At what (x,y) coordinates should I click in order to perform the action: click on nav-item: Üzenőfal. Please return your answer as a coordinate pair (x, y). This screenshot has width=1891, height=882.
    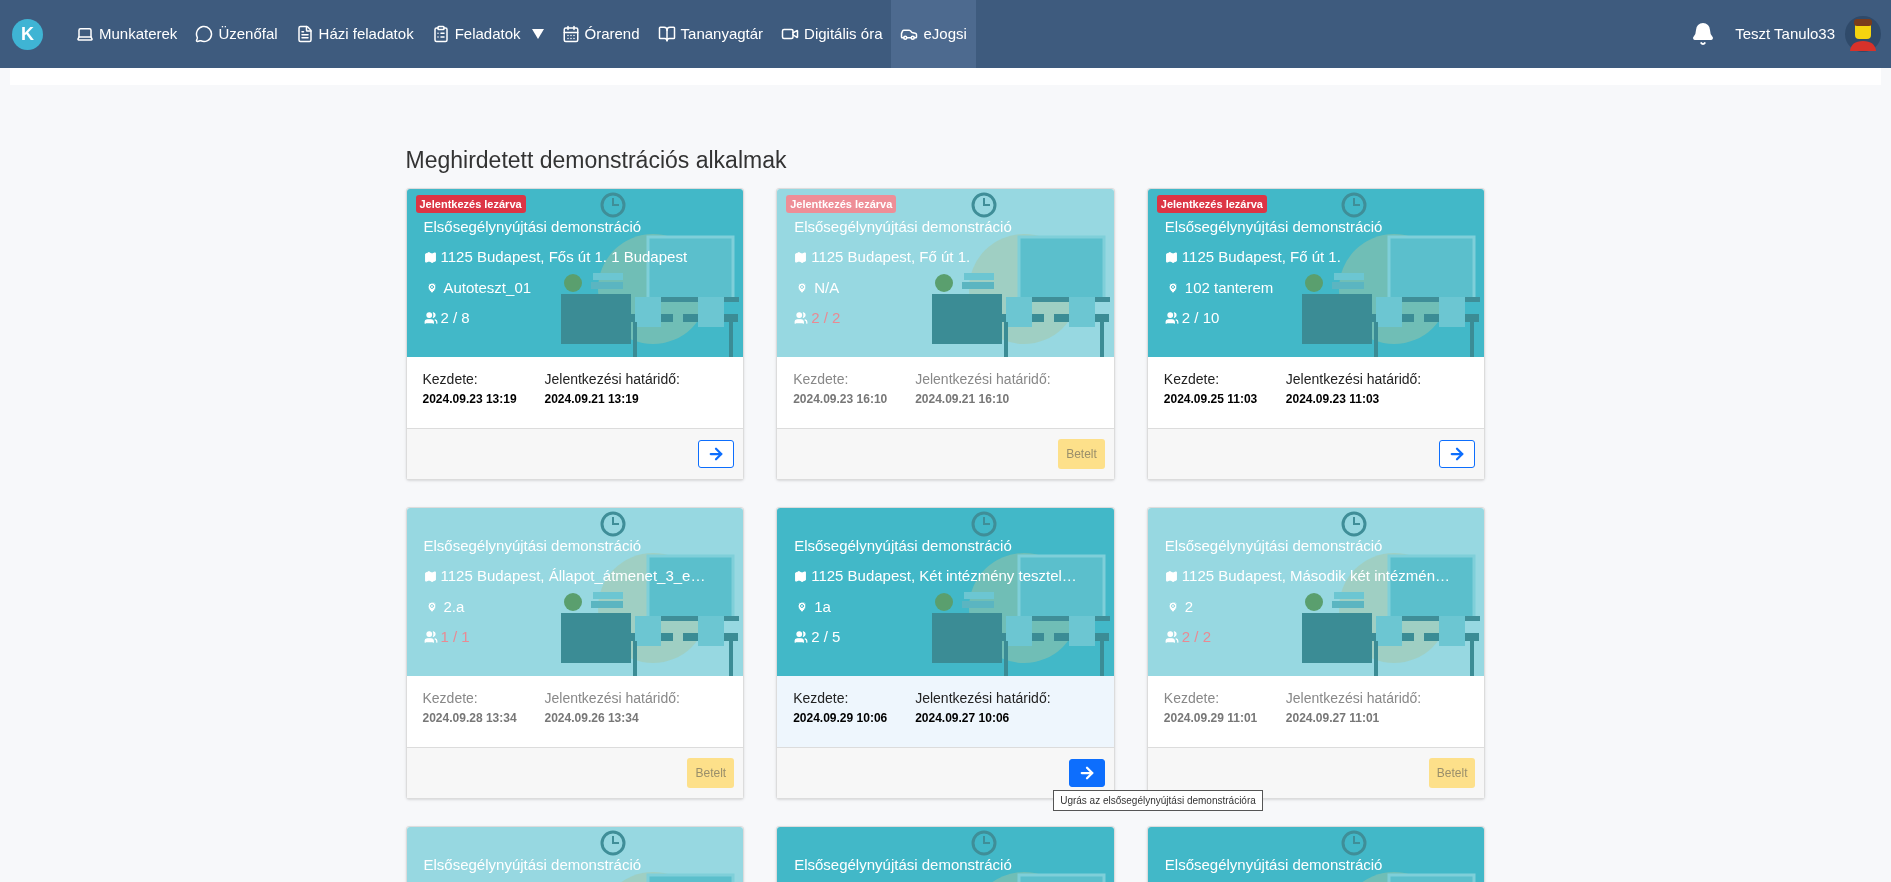
    Looking at the image, I should click on (236, 34).